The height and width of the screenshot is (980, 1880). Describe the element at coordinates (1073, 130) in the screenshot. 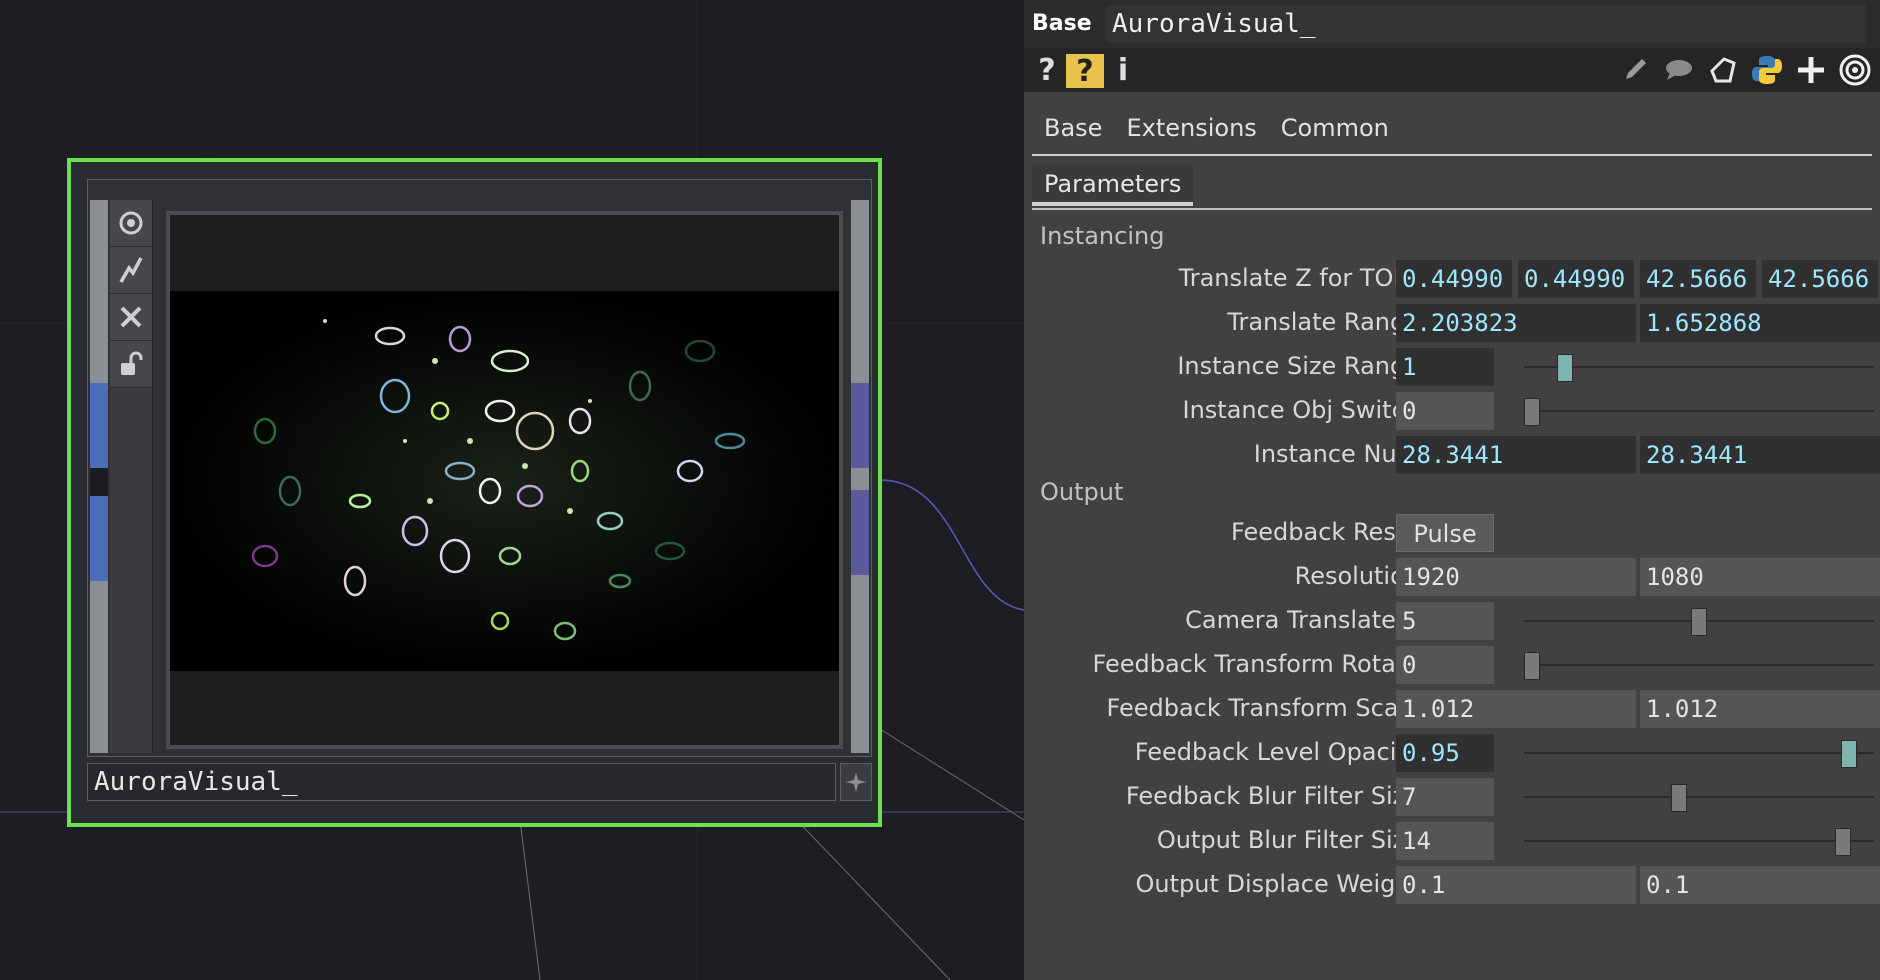

I see `tab-base: Base` at that location.